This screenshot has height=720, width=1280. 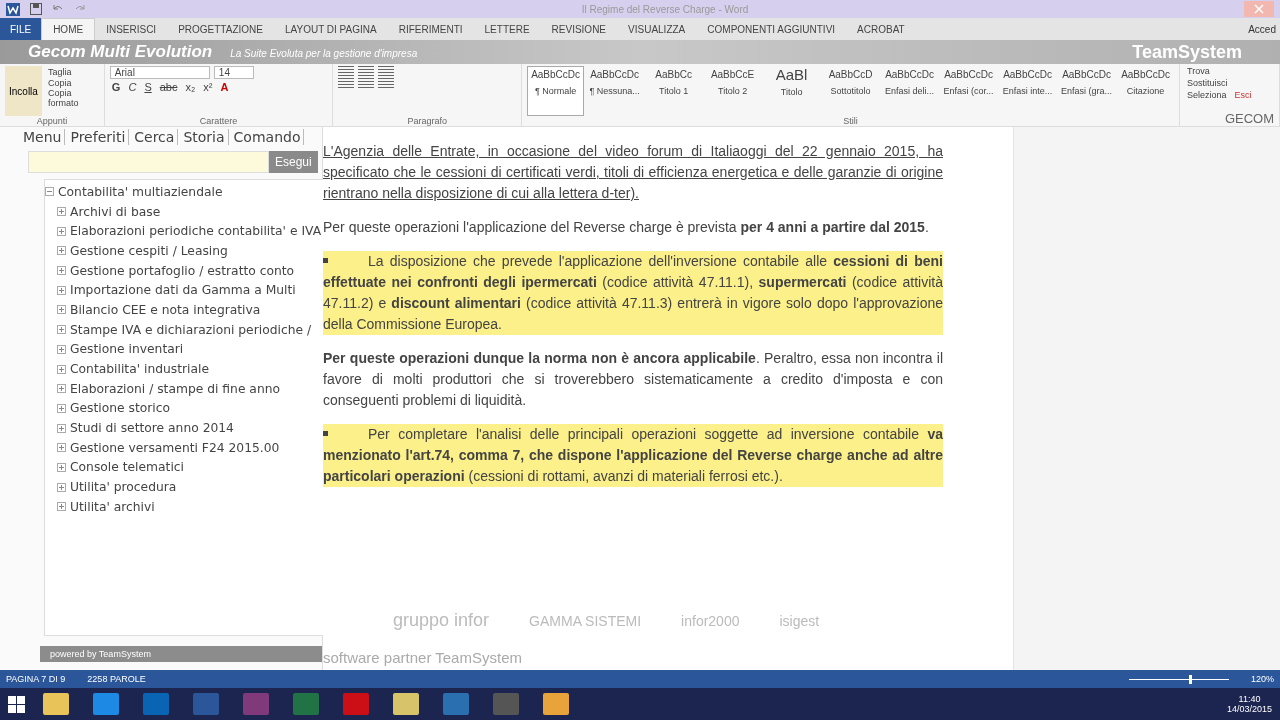 I want to click on tree-item: Bilancio CEE e nota integrativa, so click(x=165, y=309).